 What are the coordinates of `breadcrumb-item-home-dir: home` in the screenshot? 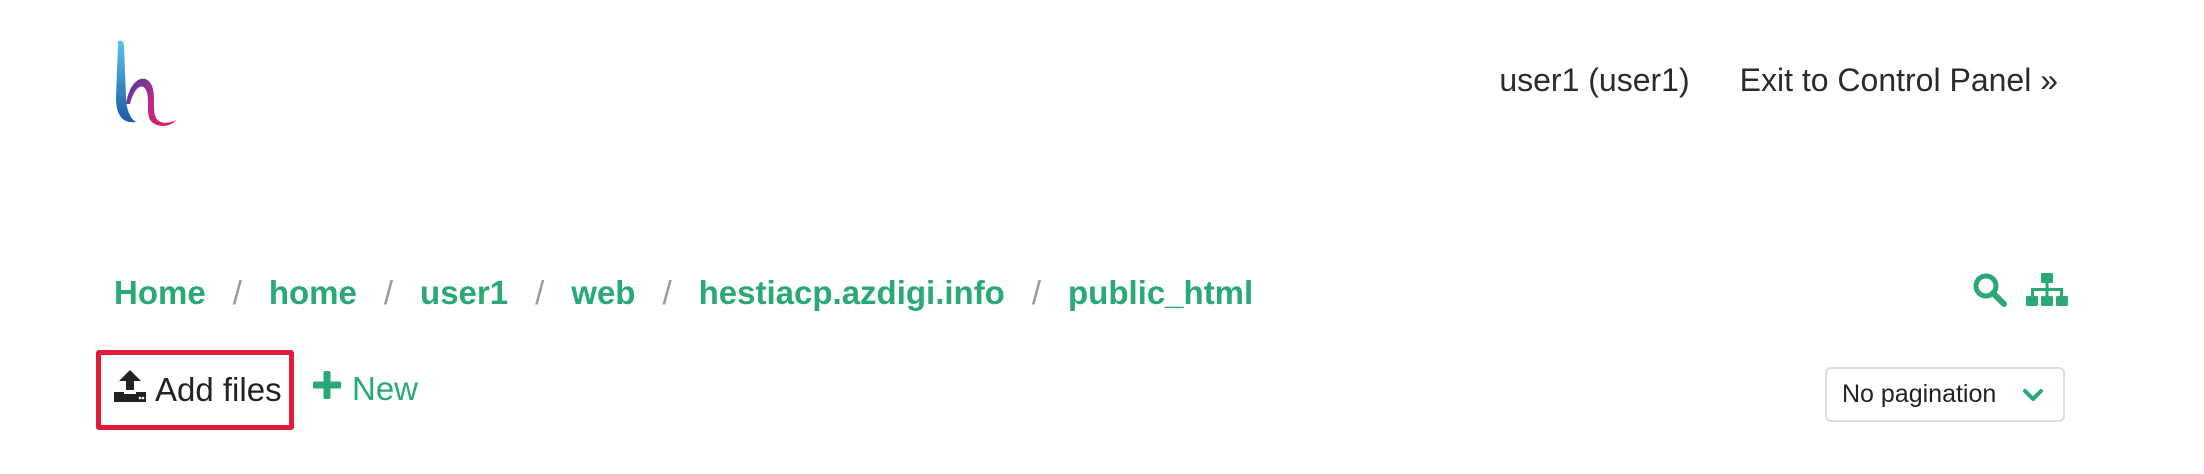 It's located at (313, 293).